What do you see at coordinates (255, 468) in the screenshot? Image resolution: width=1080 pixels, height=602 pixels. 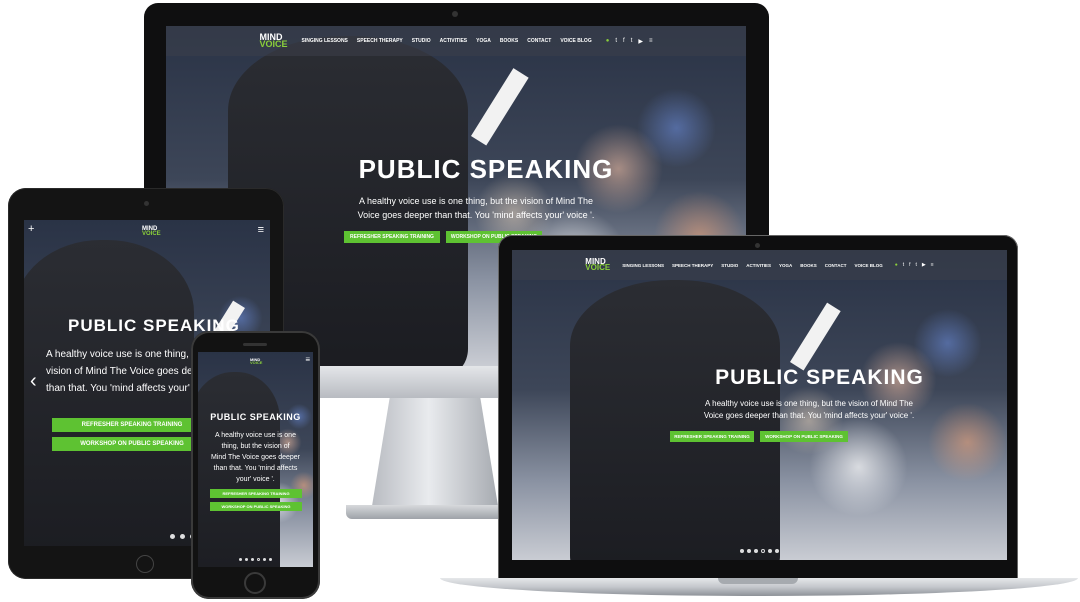 I see `hero-text-line: than that. You 'mind affects` at bounding box center [255, 468].